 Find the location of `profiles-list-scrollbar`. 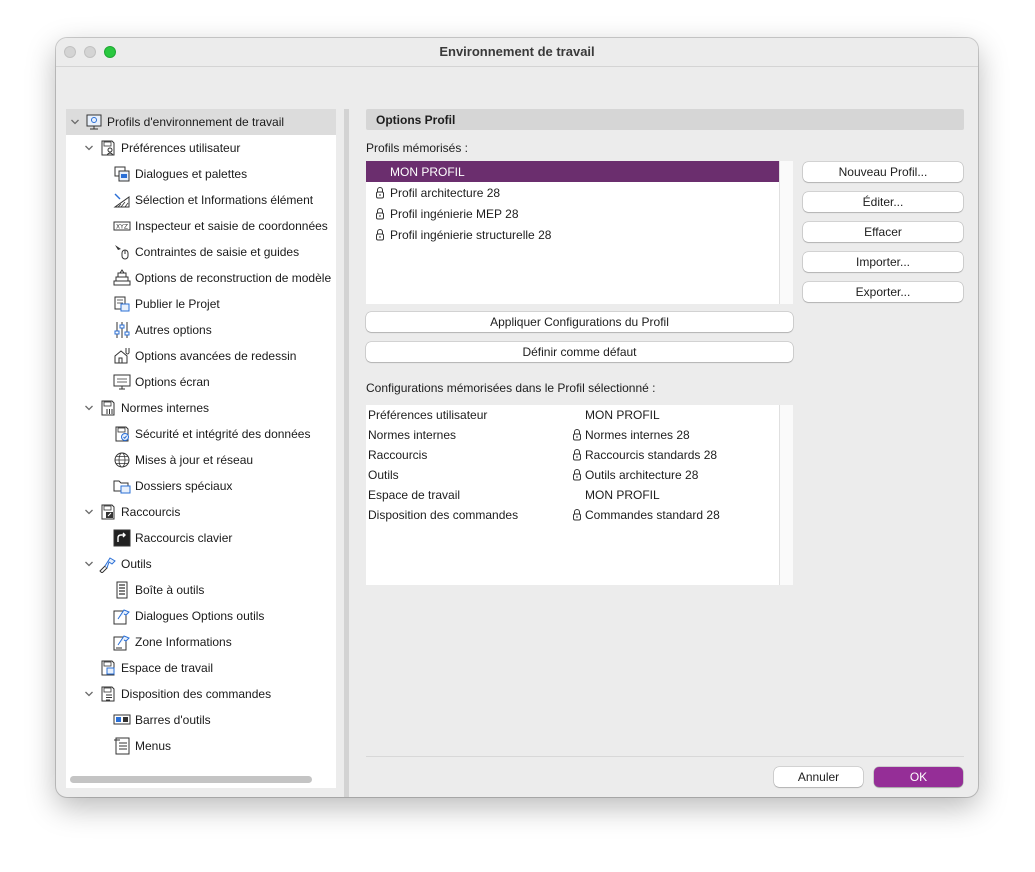

profiles-list-scrollbar is located at coordinates (786, 232).